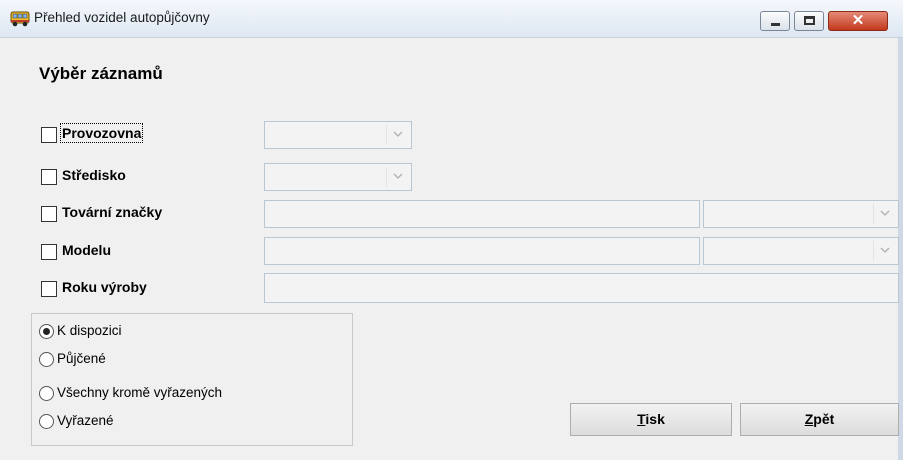  Describe the element at coordinates (112, 212) in the screenshot. I see `filter-label: Tovární značky` at that location.